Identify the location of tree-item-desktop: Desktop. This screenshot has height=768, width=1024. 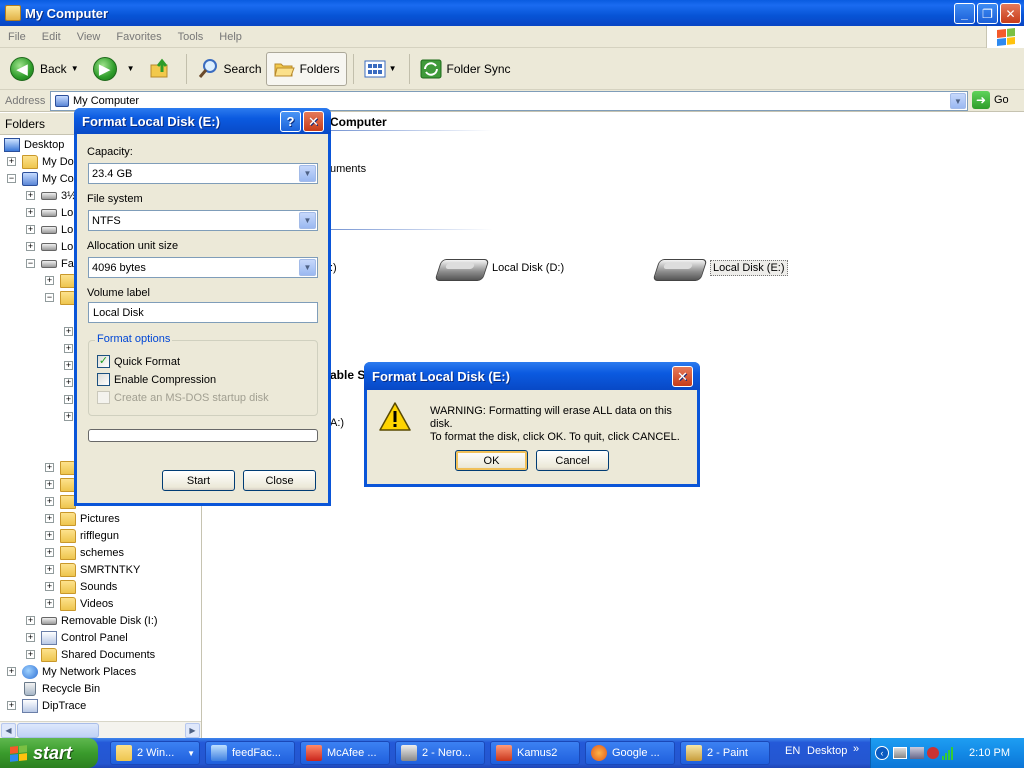
(34, 144).